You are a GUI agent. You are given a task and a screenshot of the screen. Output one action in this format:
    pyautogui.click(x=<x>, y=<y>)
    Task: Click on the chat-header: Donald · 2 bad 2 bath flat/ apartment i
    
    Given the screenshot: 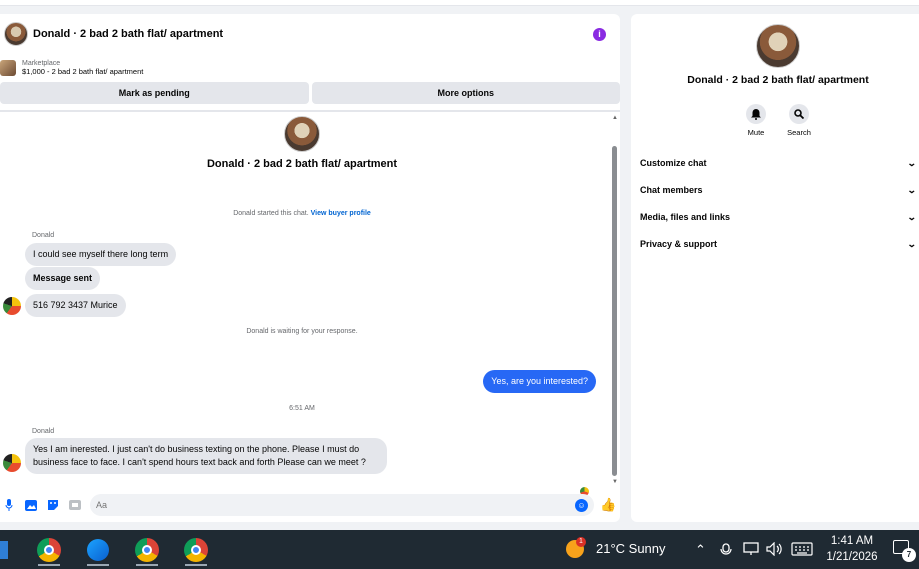 What is the action you would take?
    pyautogui.click(x=310, y=34)
    